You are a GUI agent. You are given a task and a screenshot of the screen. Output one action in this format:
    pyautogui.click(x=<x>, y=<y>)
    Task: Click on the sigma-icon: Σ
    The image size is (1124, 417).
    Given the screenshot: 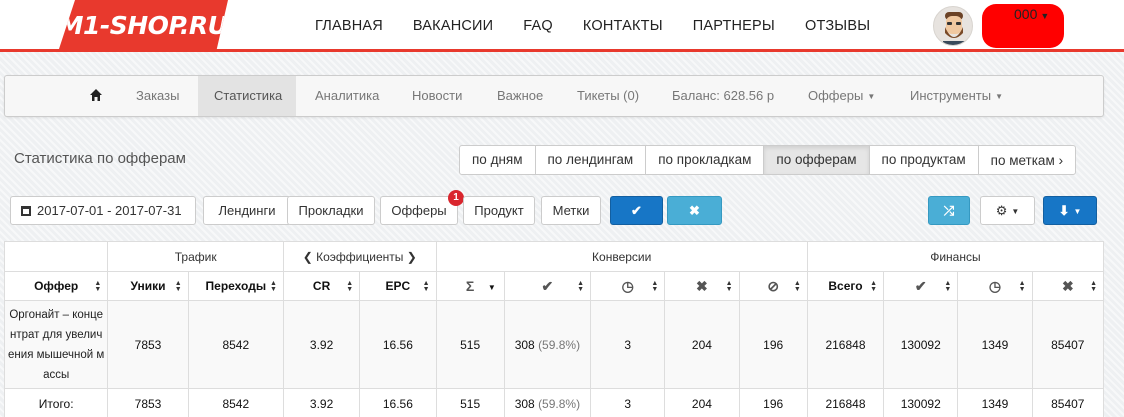 What is the action you would take?
    pyautogui.click(x=470, y=286)
    